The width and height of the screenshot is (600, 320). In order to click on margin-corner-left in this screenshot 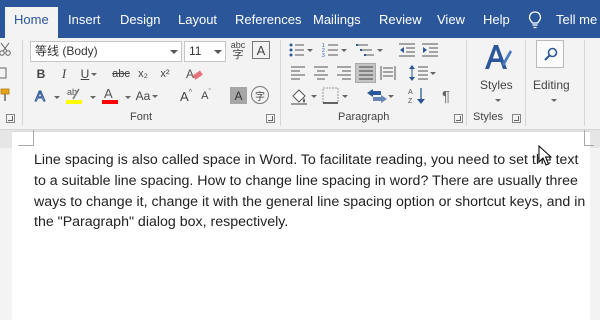, I will do `click(26, 138)`.